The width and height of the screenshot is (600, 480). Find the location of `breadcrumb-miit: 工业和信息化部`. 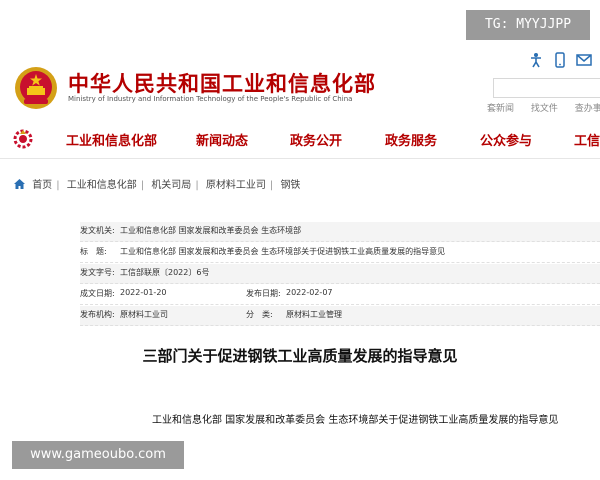

breadcrumb-miit: 工业和信息化部 is located at coordinates (102, 185).